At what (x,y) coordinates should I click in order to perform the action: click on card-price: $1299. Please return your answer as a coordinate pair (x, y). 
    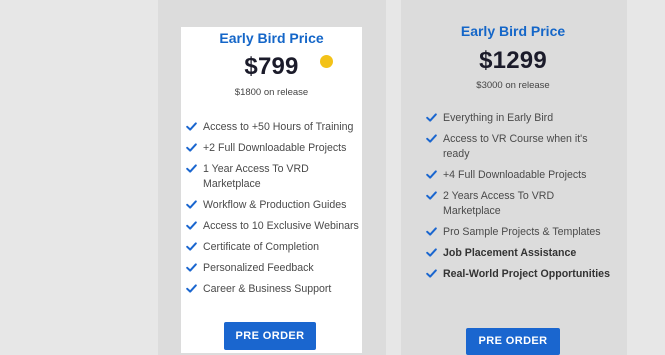
    Looking at the image, I should click on (513, 60).